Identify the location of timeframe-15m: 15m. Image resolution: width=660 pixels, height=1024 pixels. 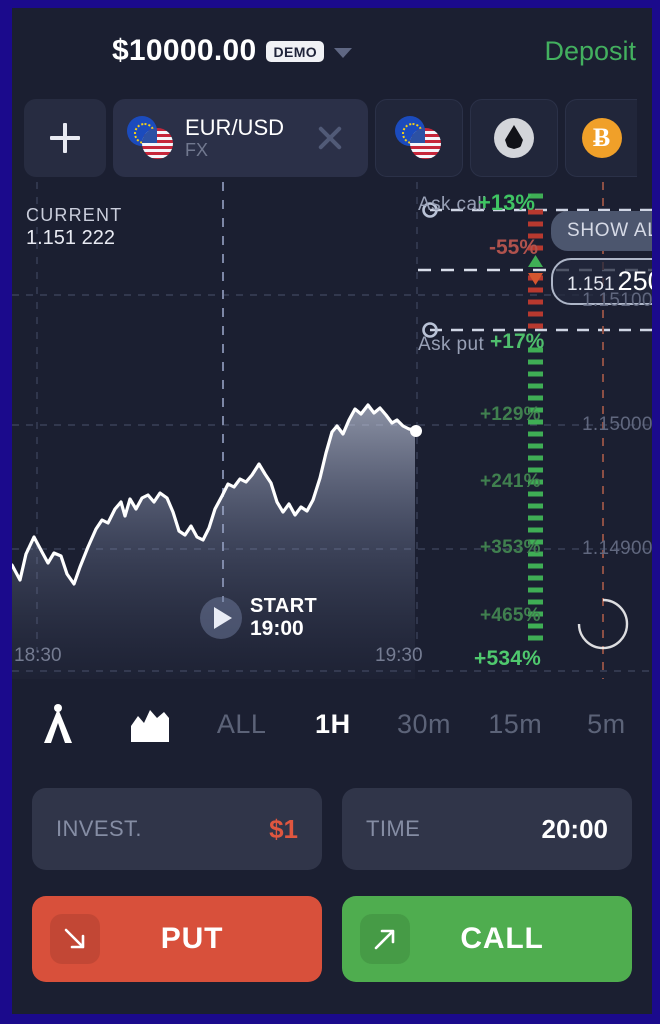
(515, 724).